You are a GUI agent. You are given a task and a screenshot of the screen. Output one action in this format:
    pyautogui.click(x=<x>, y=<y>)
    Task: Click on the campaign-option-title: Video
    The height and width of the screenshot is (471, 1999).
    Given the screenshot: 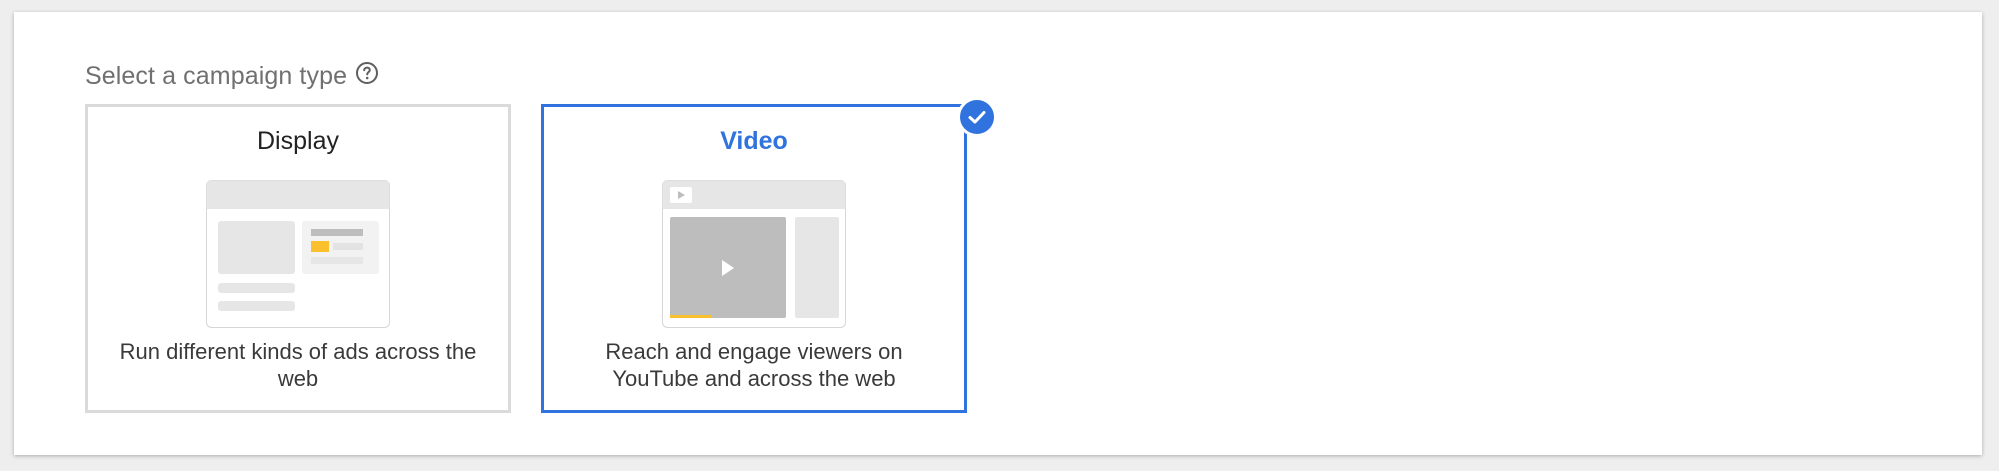 What is the action you would take?
    pyautogui.click(x=754, y=141)
    